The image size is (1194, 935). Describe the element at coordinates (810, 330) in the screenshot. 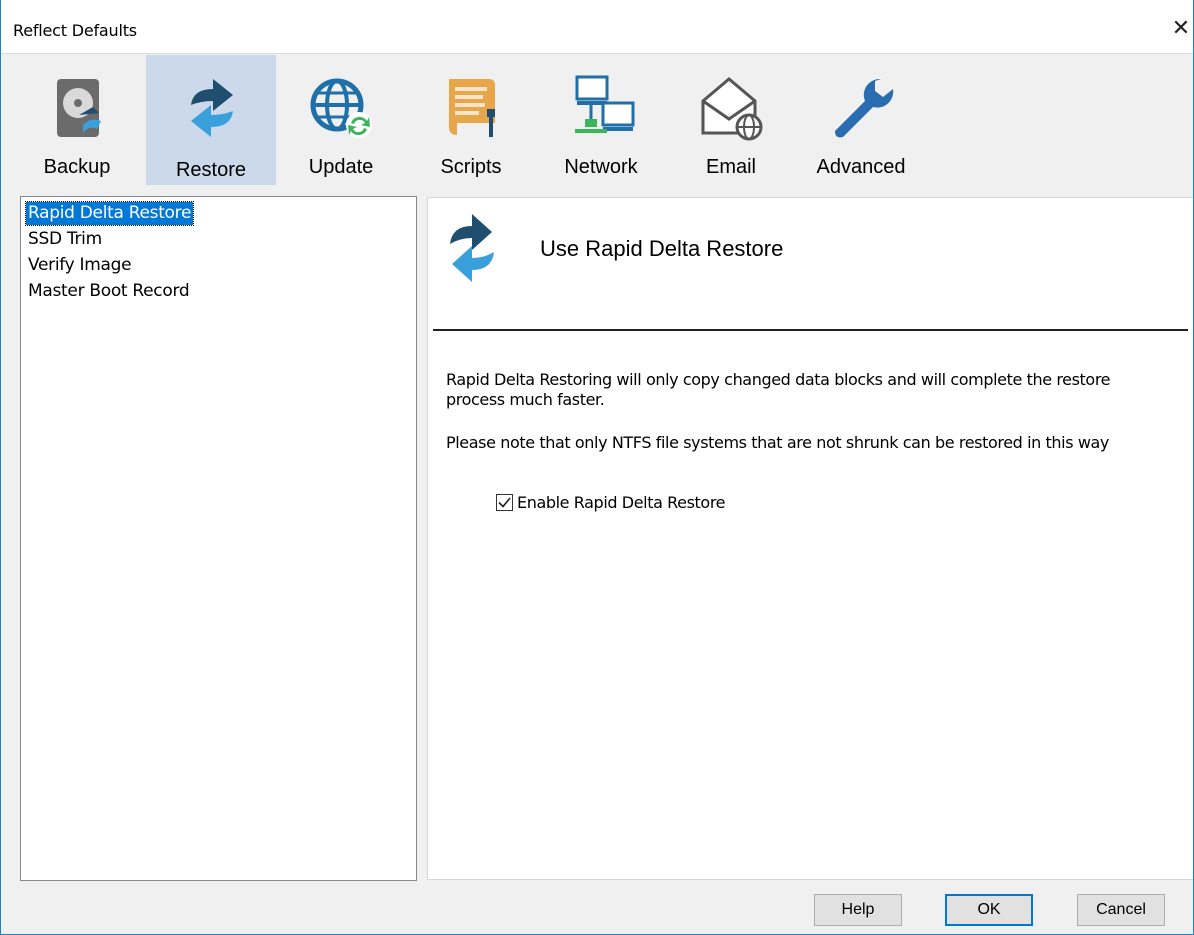

I see `header-divider` at that location.